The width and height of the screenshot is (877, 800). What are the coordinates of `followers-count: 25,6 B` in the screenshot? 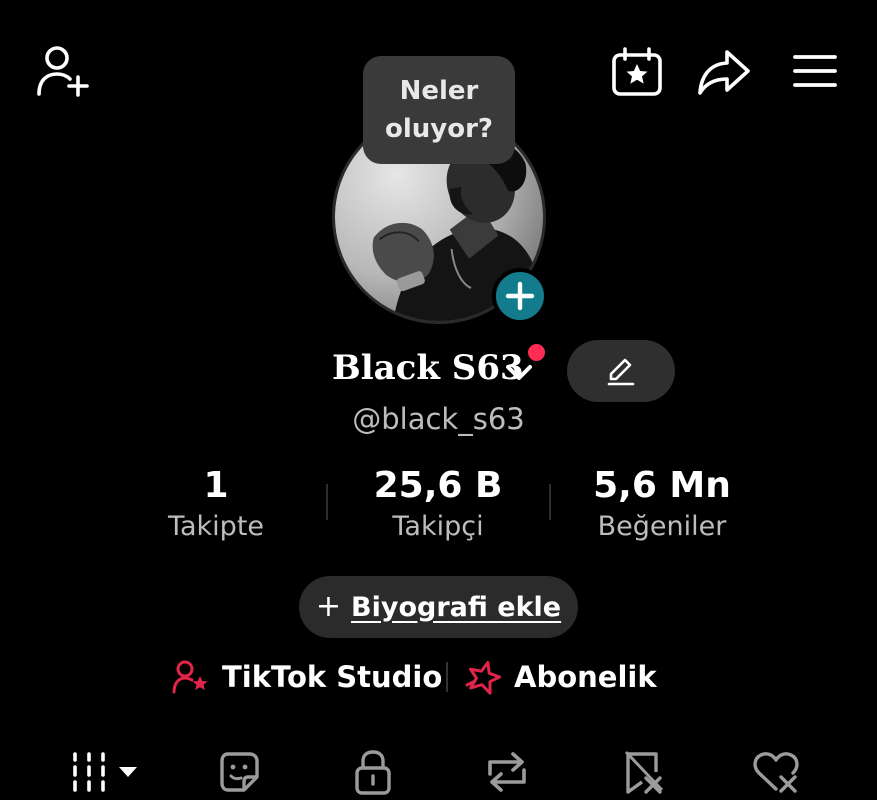 It's located at (438, 485).